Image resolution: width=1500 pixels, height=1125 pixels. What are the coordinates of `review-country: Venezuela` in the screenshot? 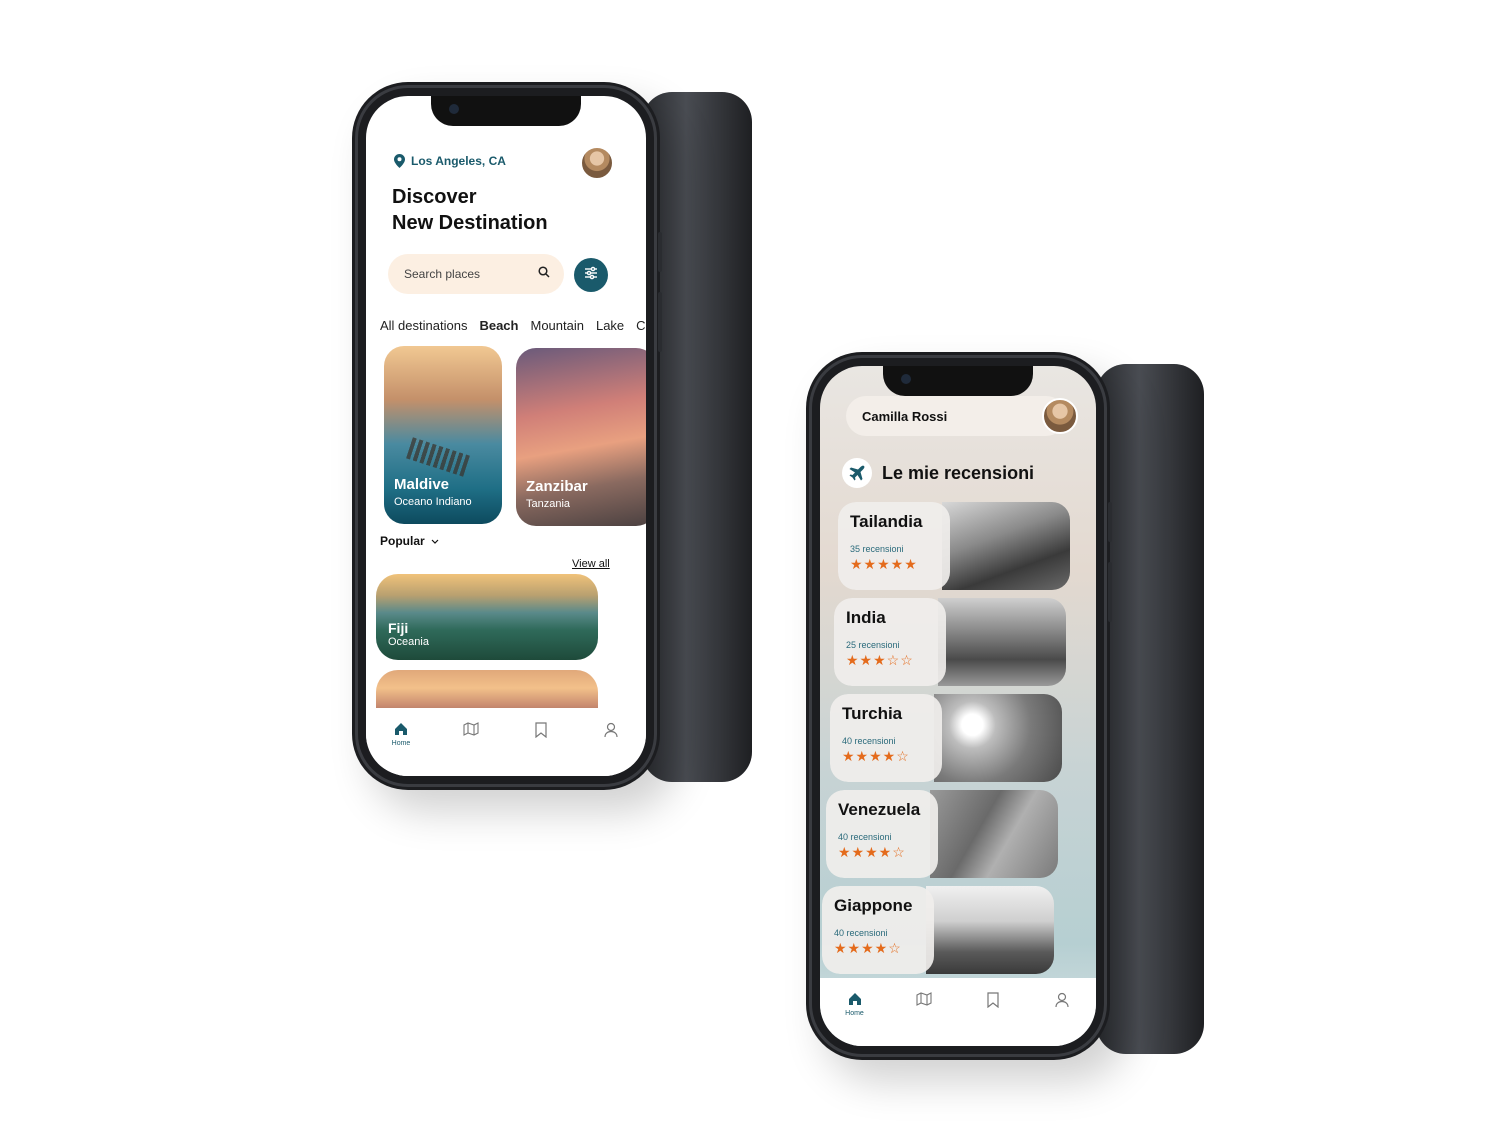 It's located at (879, 809).